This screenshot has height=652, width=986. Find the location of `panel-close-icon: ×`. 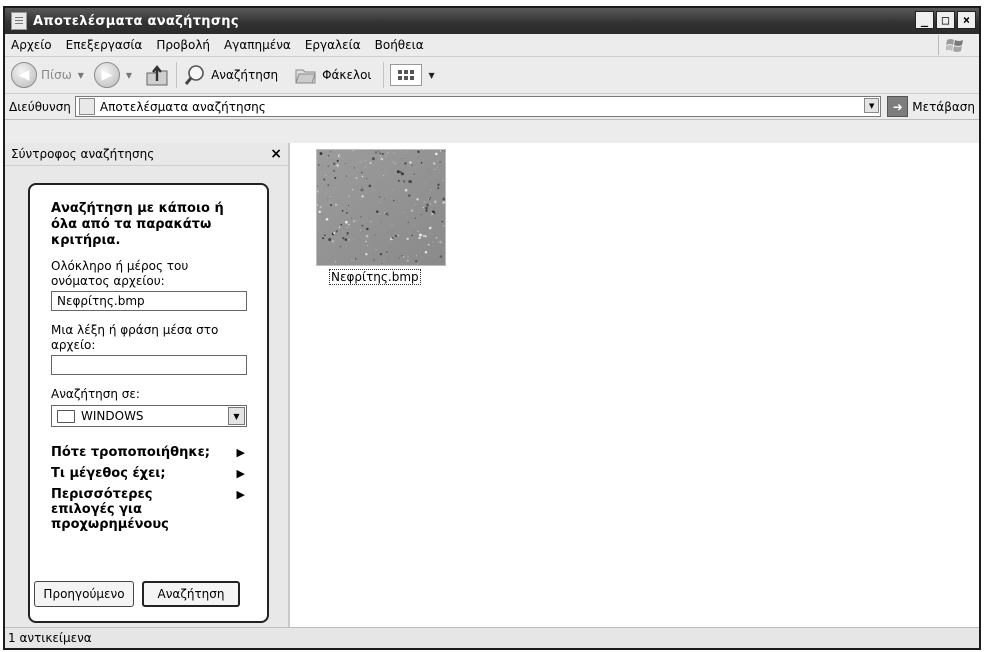

panel-close-icon: × is located at coordinates (276, 154).